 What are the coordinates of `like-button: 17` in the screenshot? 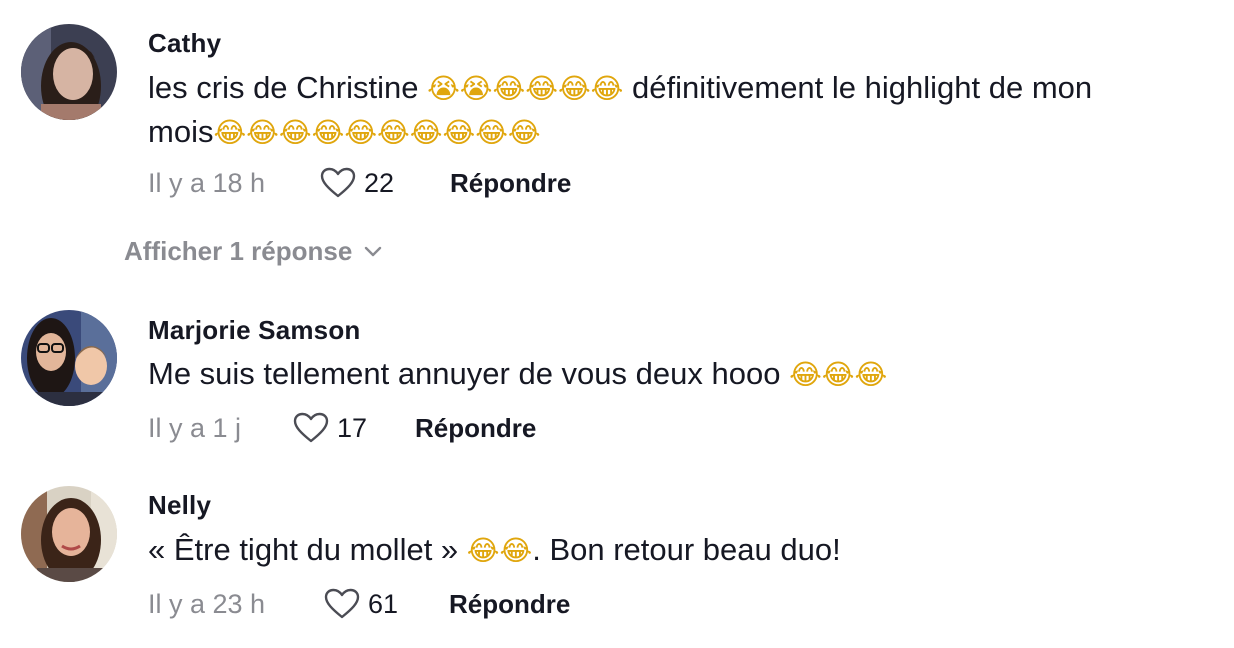 It's located at (354, 428).